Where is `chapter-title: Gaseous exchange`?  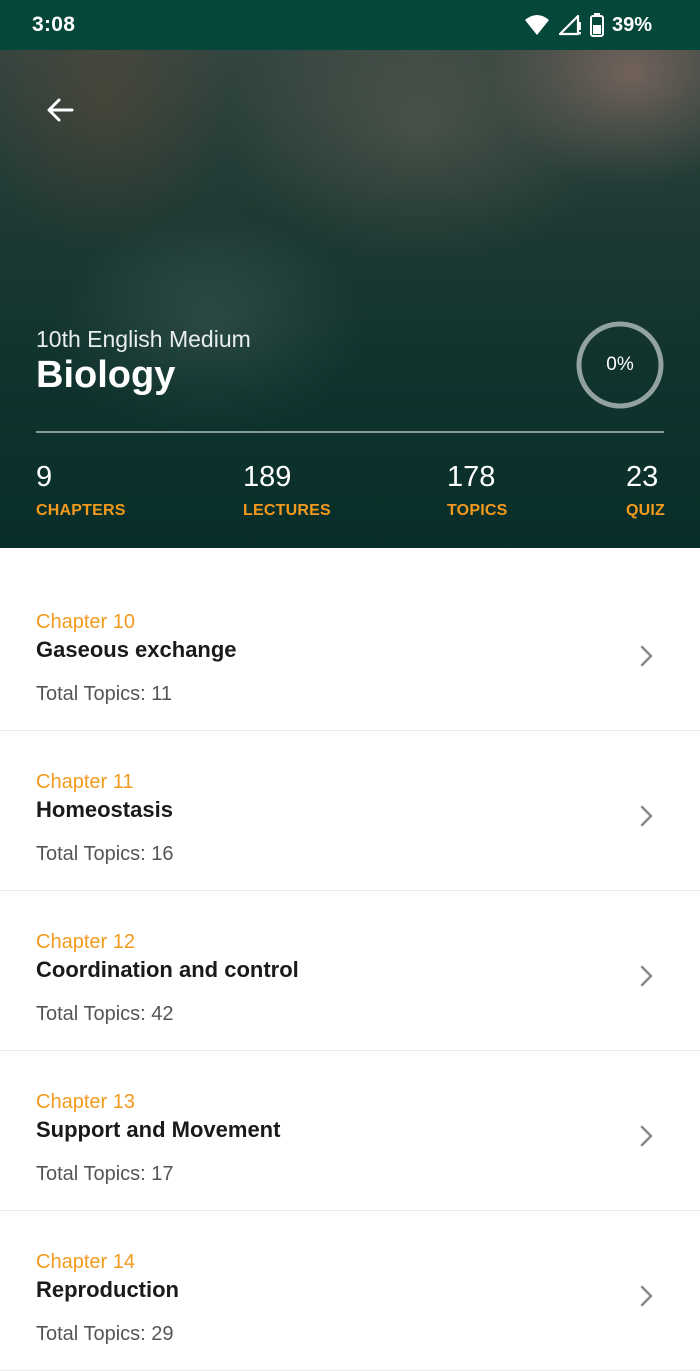 chapter-title: Gaseous exchange is located at coordinates (136, 649).